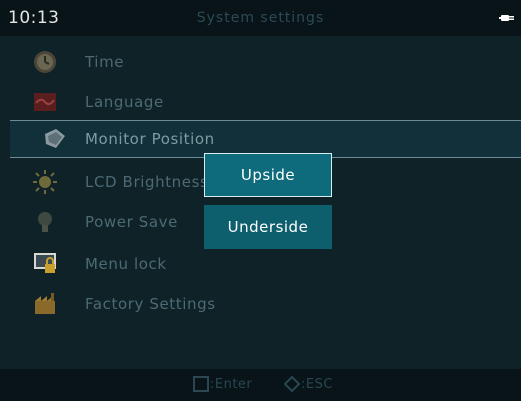  What do you see at coordinates (147, 182) in the screenshot?
I see `menu-item-label: LCD Brightness` at bounding box center [147, 182].